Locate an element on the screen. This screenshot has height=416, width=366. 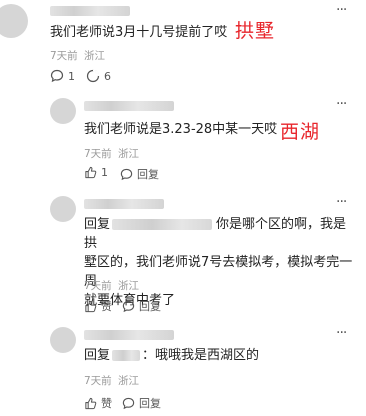
reply-text: 回复 ：哦哦我是西湖区的 is located at coordinates (171, 355).